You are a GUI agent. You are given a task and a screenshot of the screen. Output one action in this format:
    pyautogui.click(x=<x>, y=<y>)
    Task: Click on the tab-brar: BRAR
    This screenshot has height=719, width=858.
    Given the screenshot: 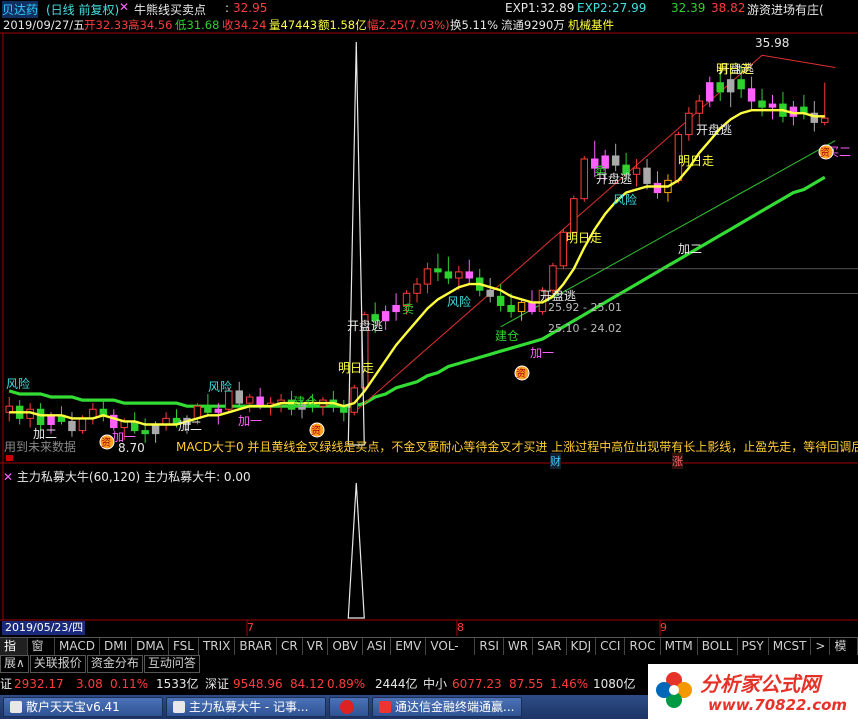 What is the action you would take?
    pyautogui.click(x=256, y=646)
    